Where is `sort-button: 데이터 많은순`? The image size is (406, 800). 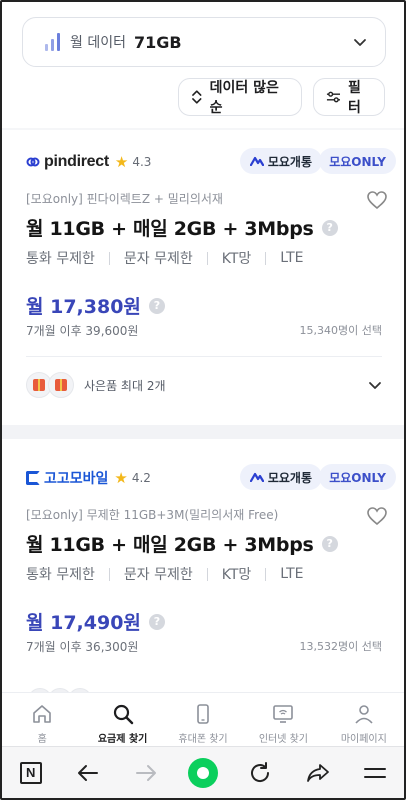 sort-button: 데이터 많은순 is located at coordinates (240, 97).